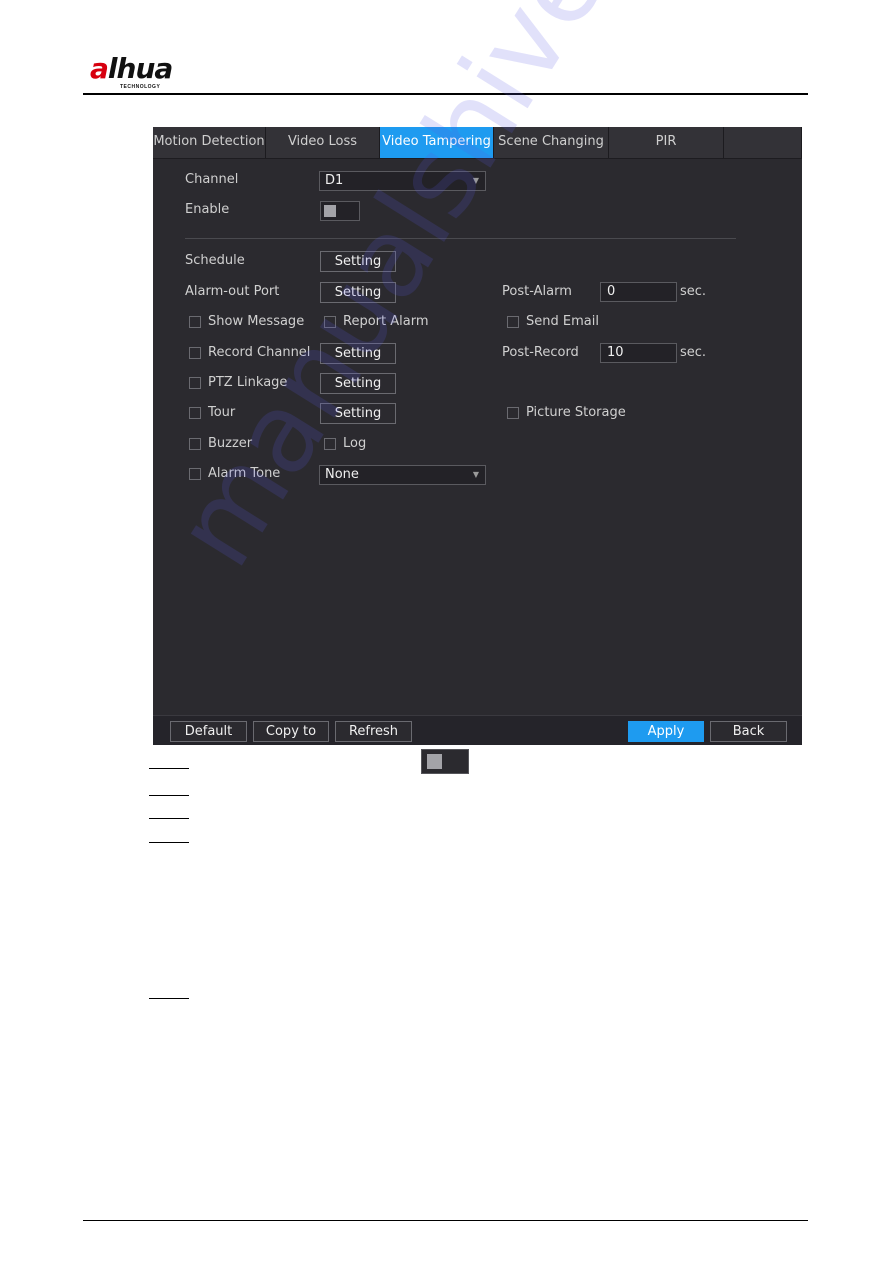  I want to click on picture-storage-checkbox: Picture Storage, so click(566, 412).